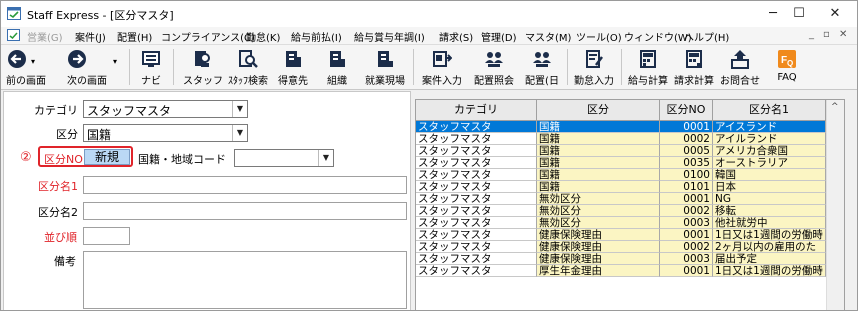 This screenshot has height=311, width=858. What do you see at coordinates (621, 235) in the screenshot?
I see `table-row: スタッフマスタ 健康保険理由 0001 1日又は1週間の労働時` at bounding box center [621, 235].